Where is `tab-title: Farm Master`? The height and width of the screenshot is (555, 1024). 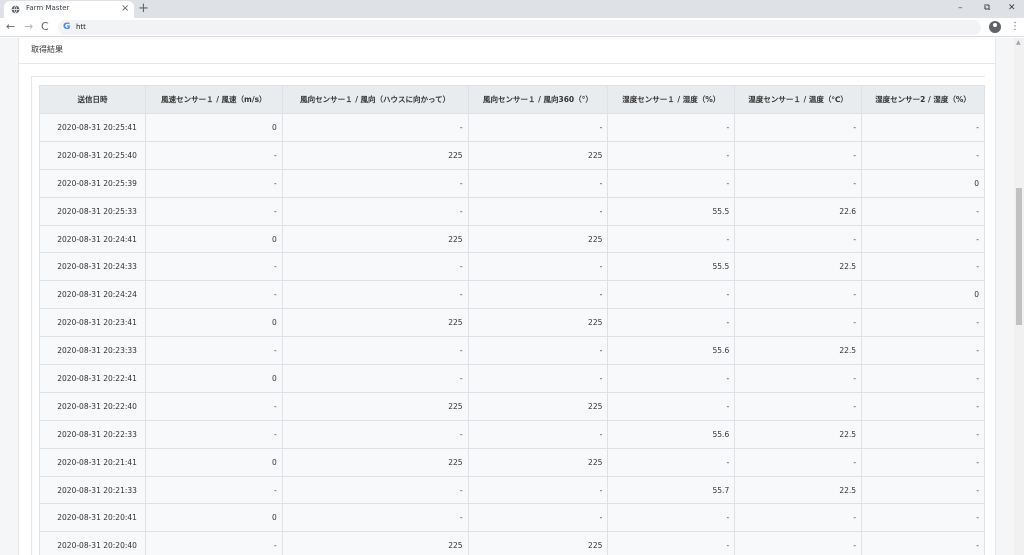 tab-title: Farm Master is located at coordinates (48, 8).